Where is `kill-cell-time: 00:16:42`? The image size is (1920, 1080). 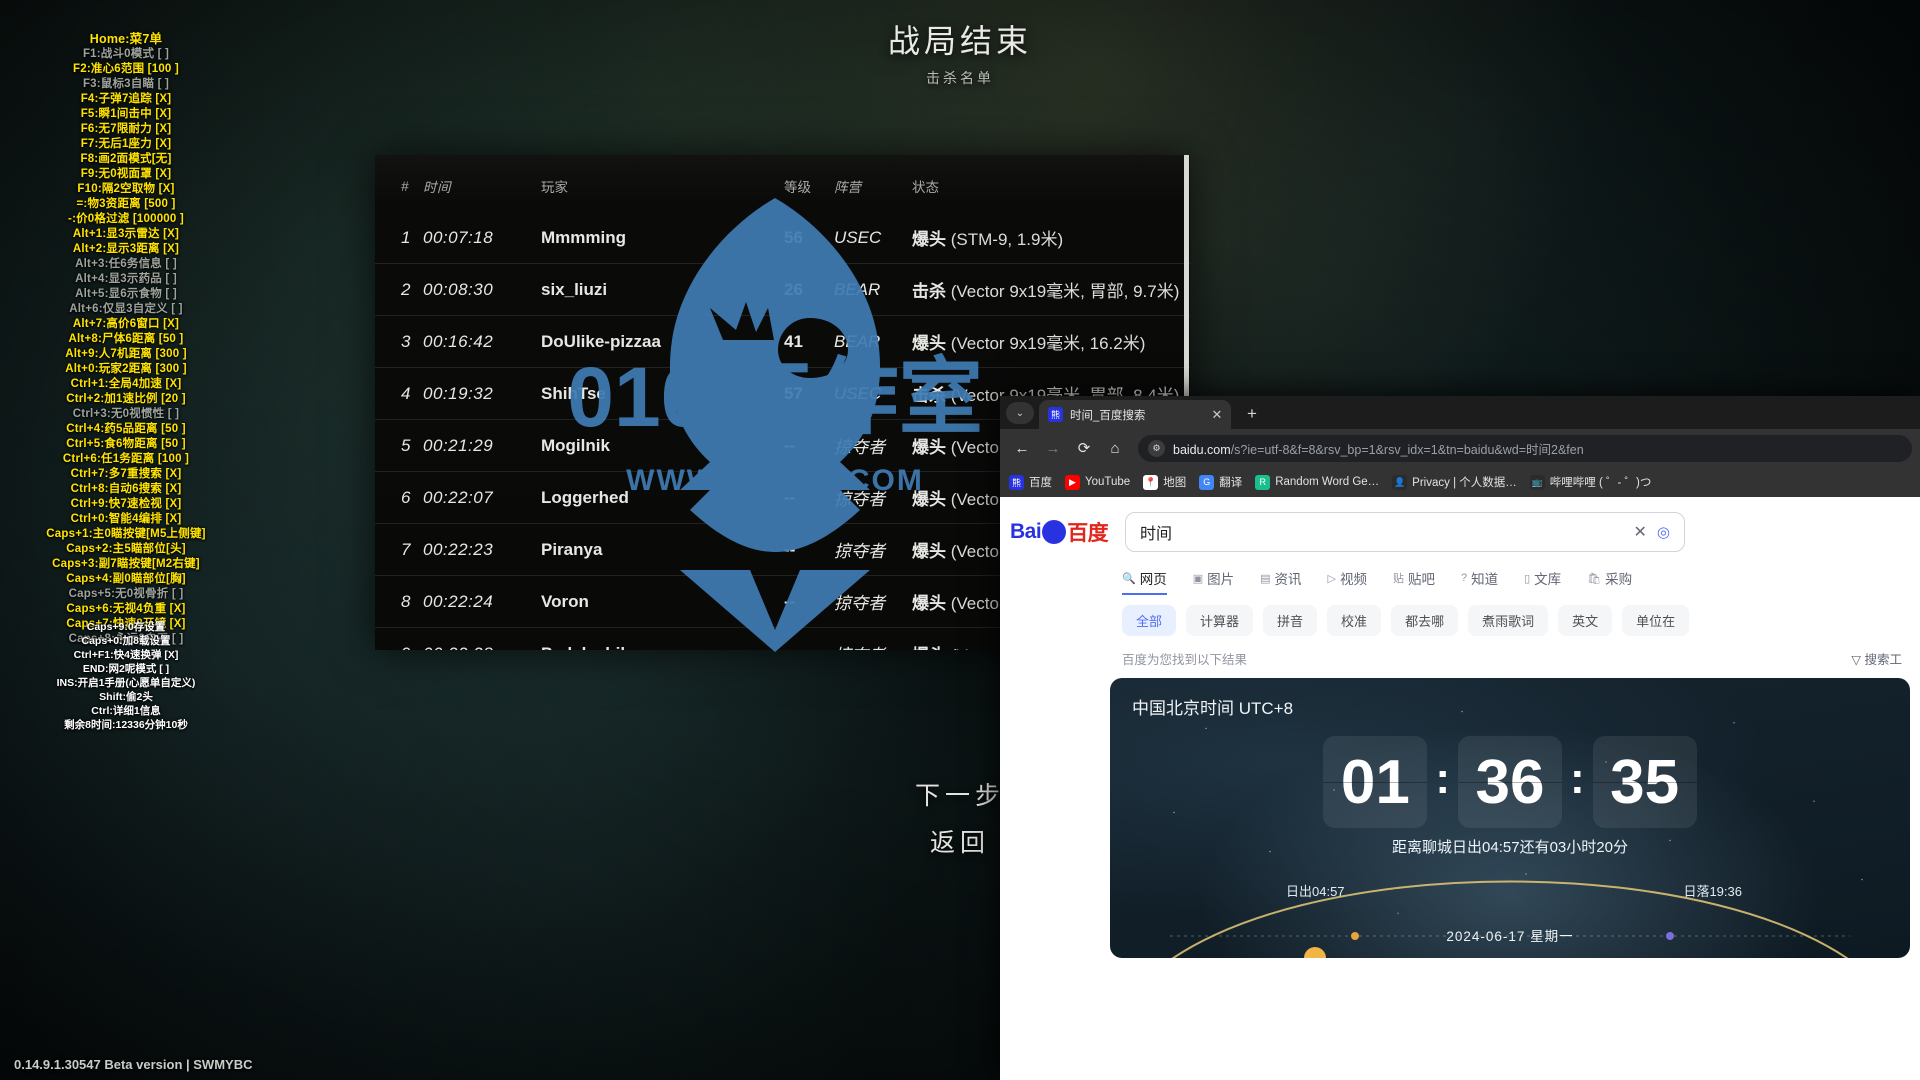 kill-cell-time: 00:16:42 is located at coordinates (482, 341).